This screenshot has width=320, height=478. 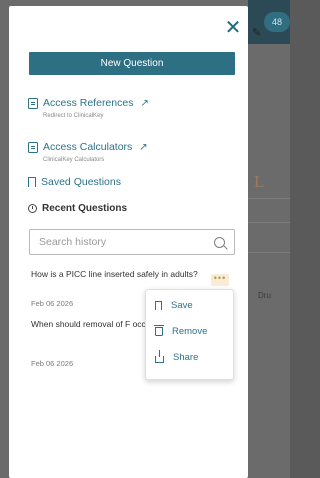 What do you see at coordinates (33, 147) in the screenshot?
I see `calculator-icon` at bounding box center [33, 147].